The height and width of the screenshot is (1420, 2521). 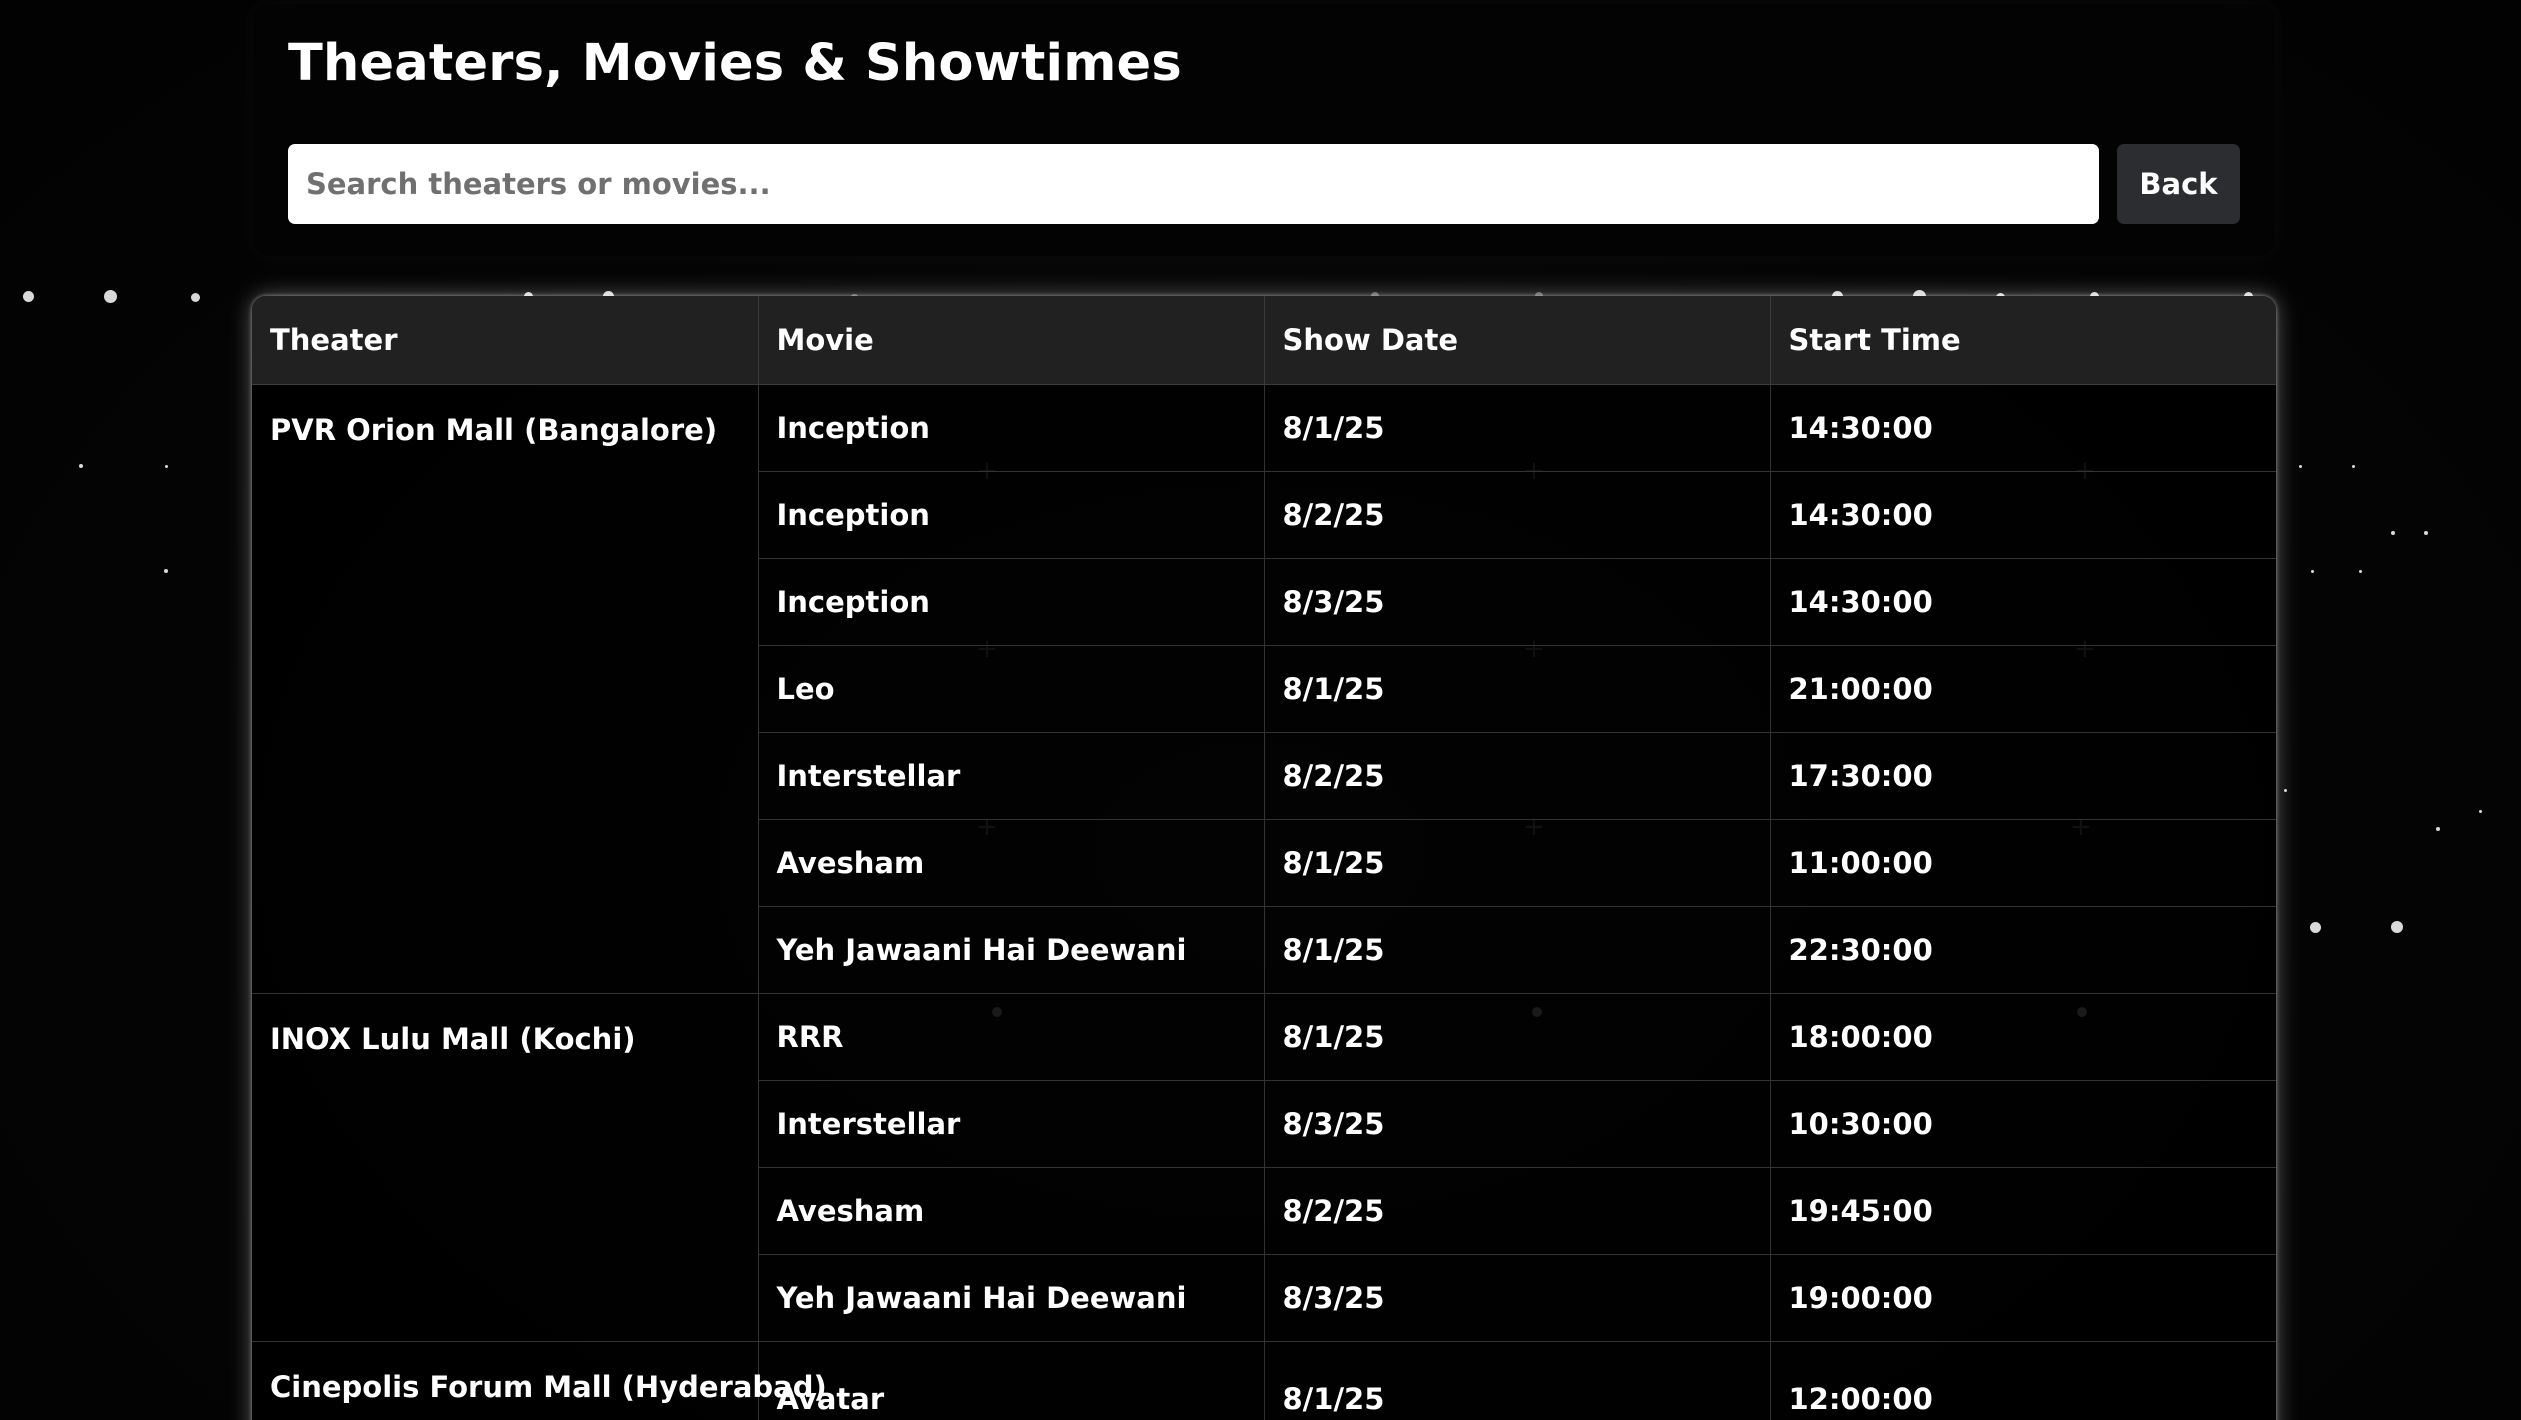 I want to click on page-title: Theaters, Movies & Showtimes, so click(x=735, y=63).